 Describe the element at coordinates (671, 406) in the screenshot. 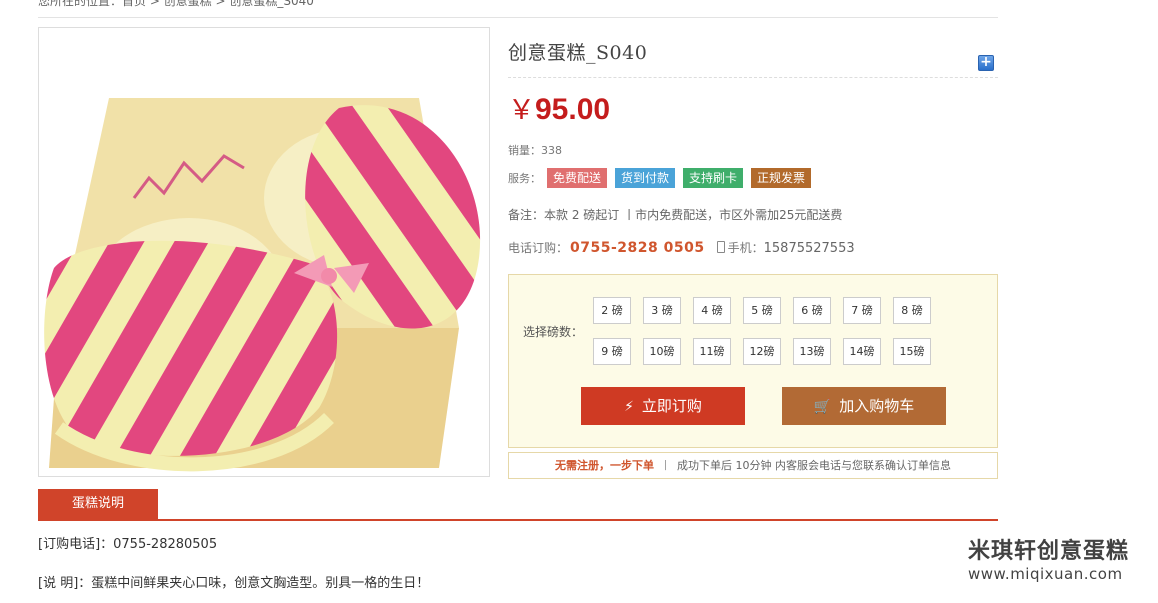

I see `buy-now-label: 立即订购` at that location.